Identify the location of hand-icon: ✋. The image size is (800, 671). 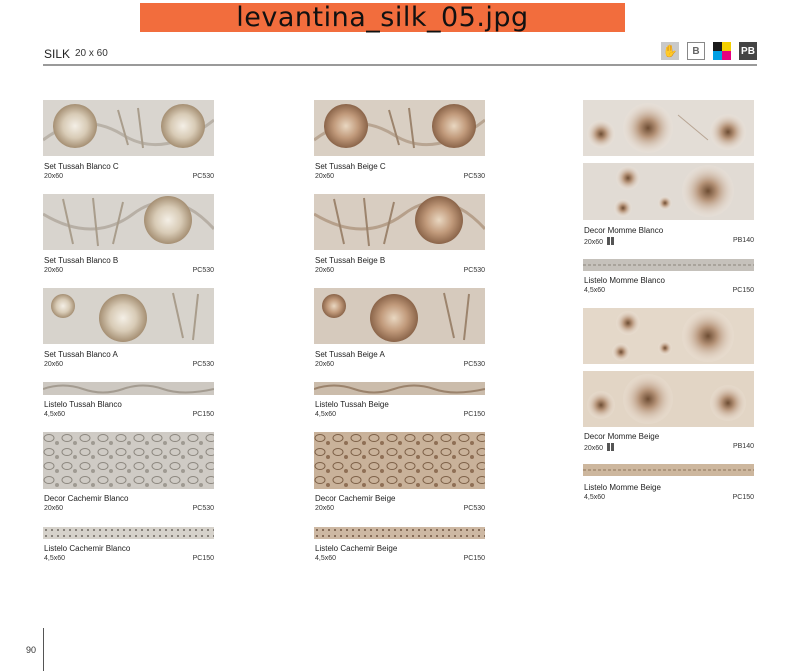
(670, 51).